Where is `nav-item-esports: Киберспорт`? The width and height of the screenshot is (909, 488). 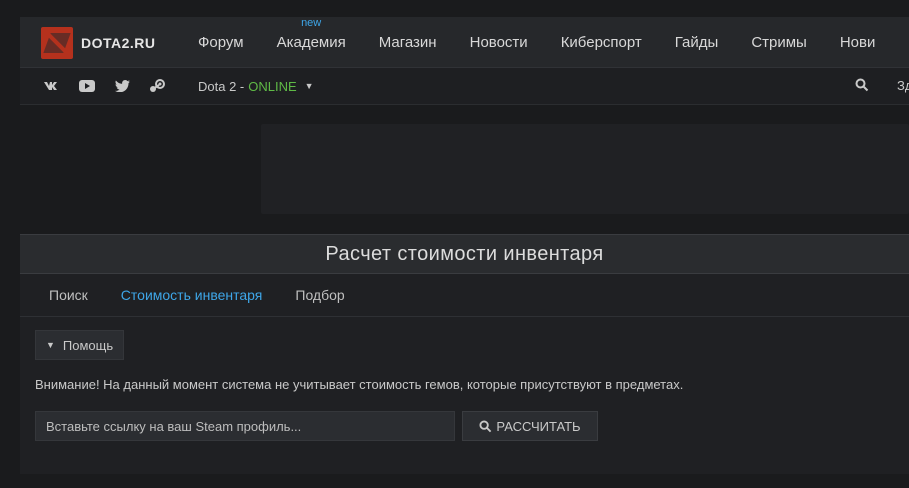
nav-item-esports: Киберспорт is located at coordinates (601, 42).